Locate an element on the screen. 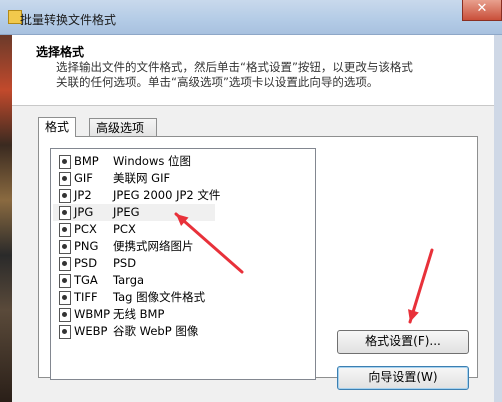 The image size is (502, 402). format-item-jpg: JPG JPEG is located at coordinates (134, 212).